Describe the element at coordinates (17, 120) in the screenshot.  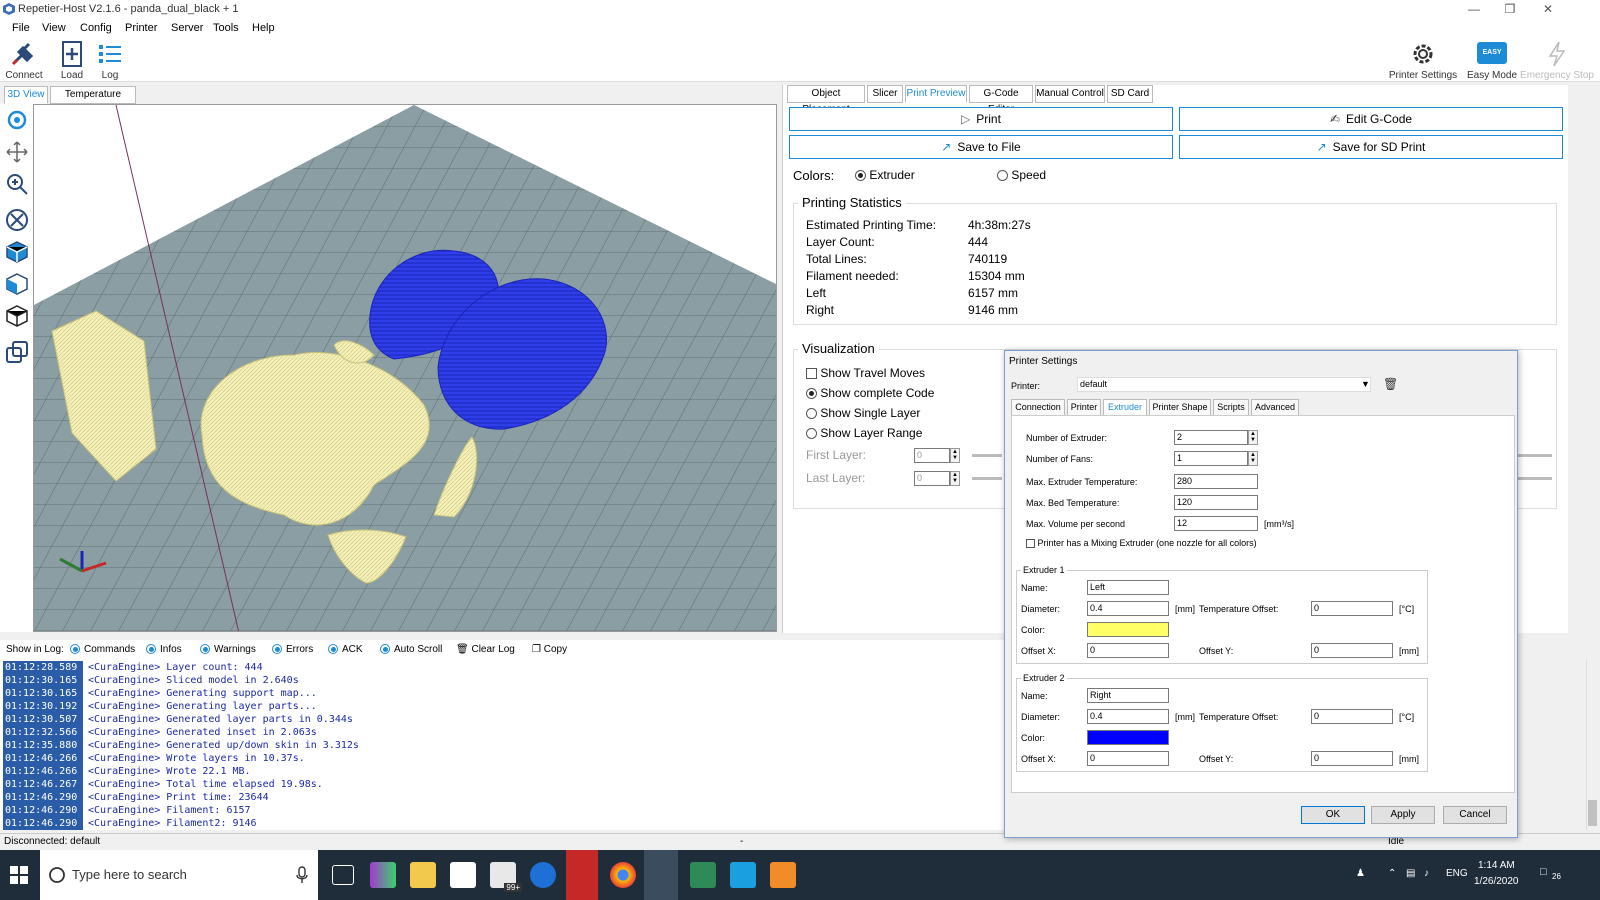
I see `rotate-icon` at that location.